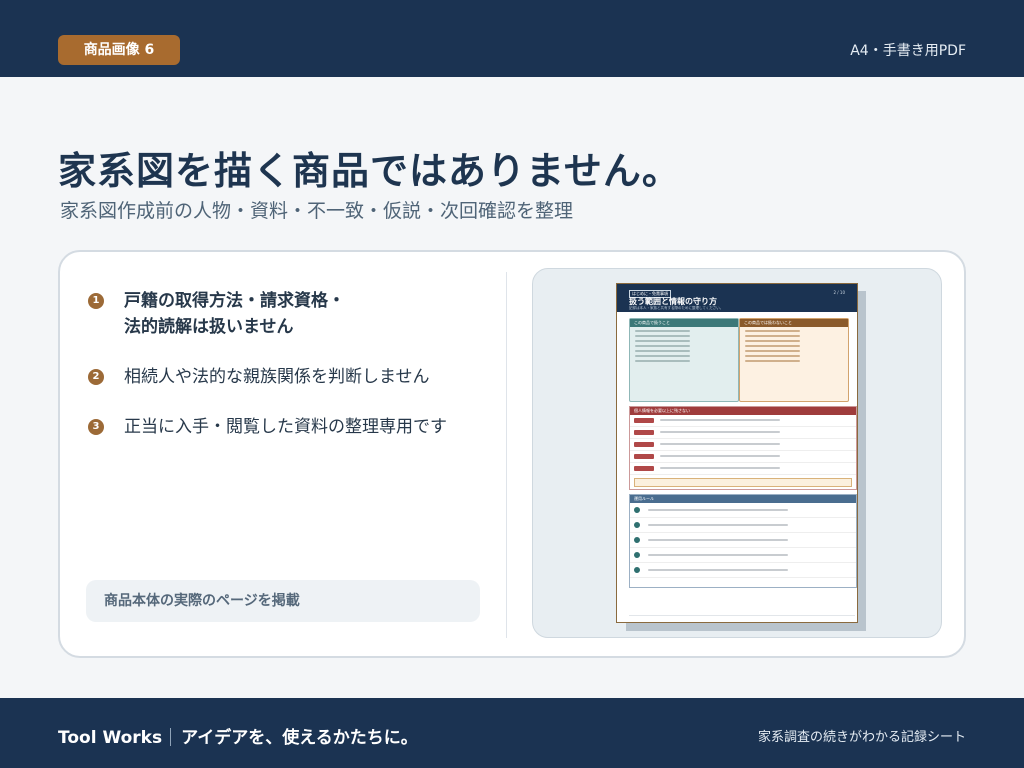 The width and height of the screenshot is (1024, 768). Describe the element at coordinates (96, 427) in the screenshot. I see `number-badge: 3` at that location.